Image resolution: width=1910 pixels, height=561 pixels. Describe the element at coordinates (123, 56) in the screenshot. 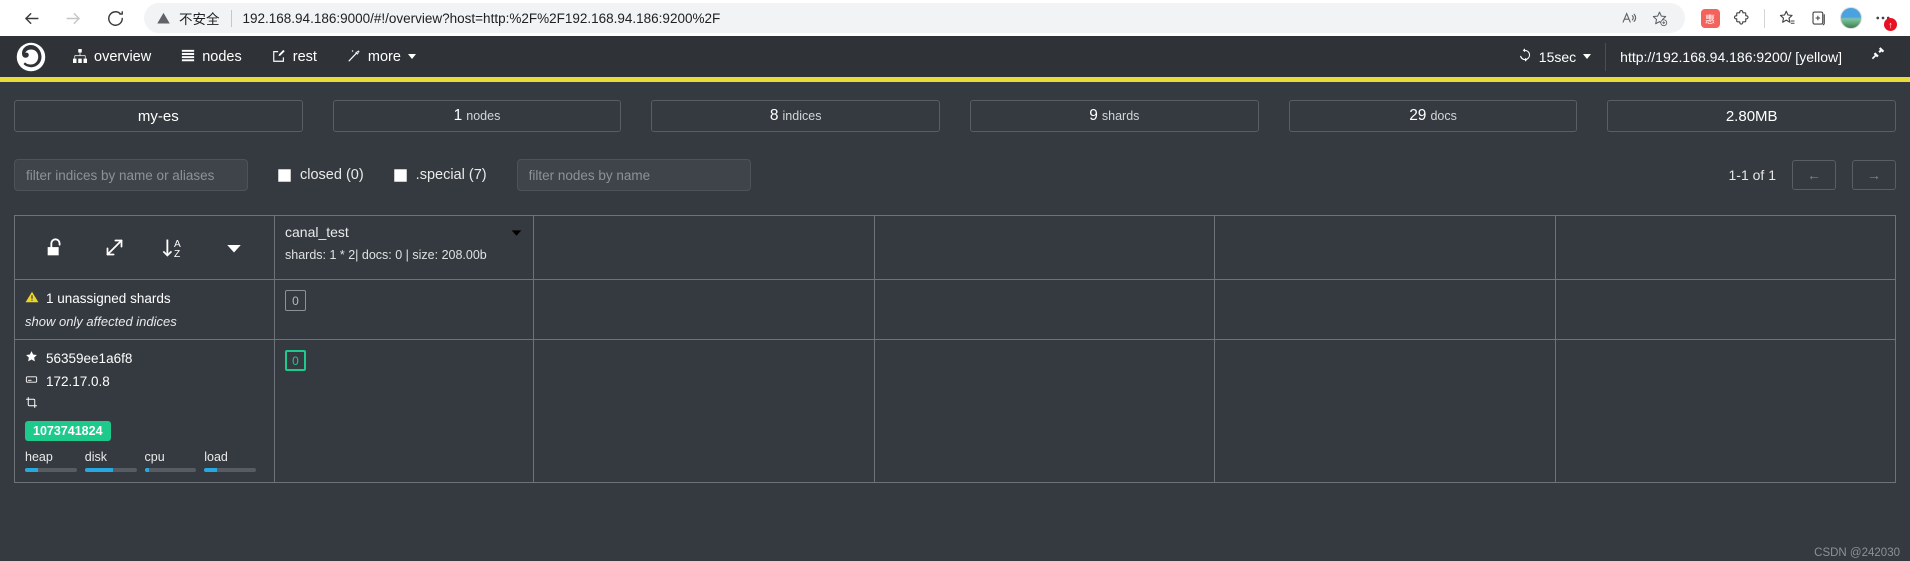

I see `nav-label-overview: overview` at that location.